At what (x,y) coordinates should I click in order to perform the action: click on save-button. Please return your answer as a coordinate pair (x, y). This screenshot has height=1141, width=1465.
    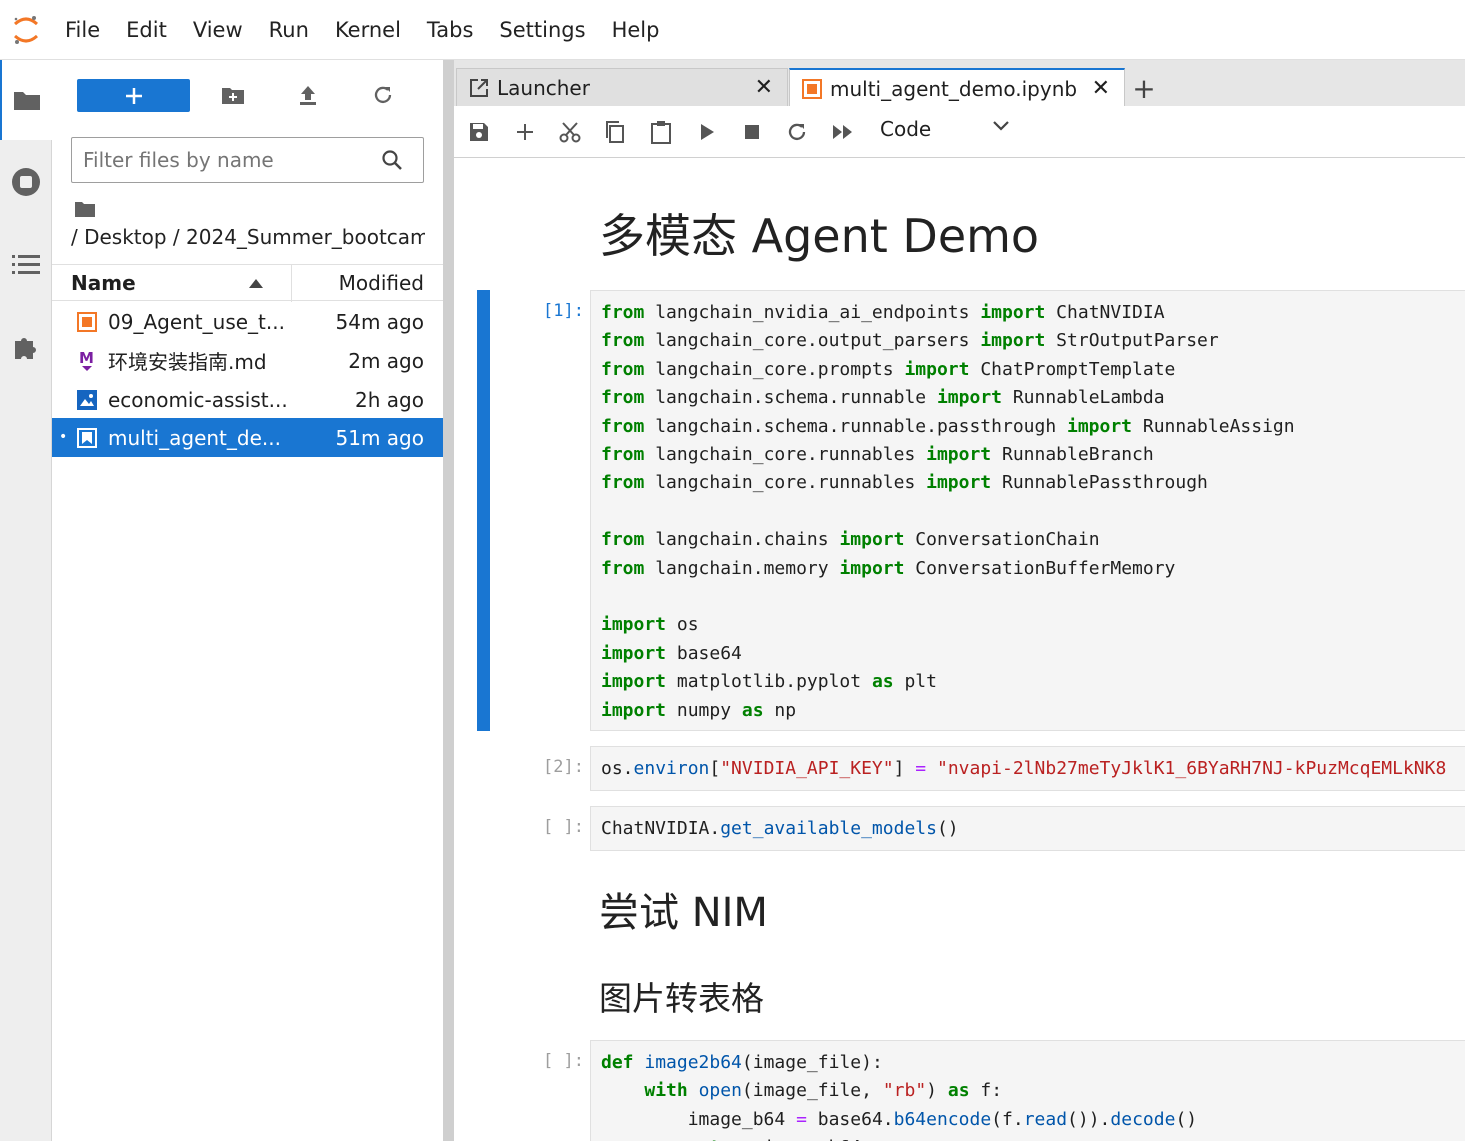
    Looking at the image, I should click on (479, 132).